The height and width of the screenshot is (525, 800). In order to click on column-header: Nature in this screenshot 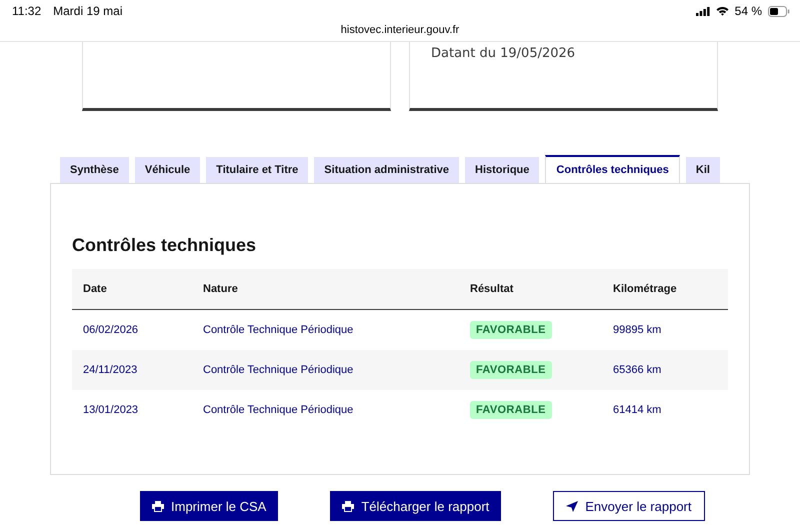, I will do `click(325, 289)`.